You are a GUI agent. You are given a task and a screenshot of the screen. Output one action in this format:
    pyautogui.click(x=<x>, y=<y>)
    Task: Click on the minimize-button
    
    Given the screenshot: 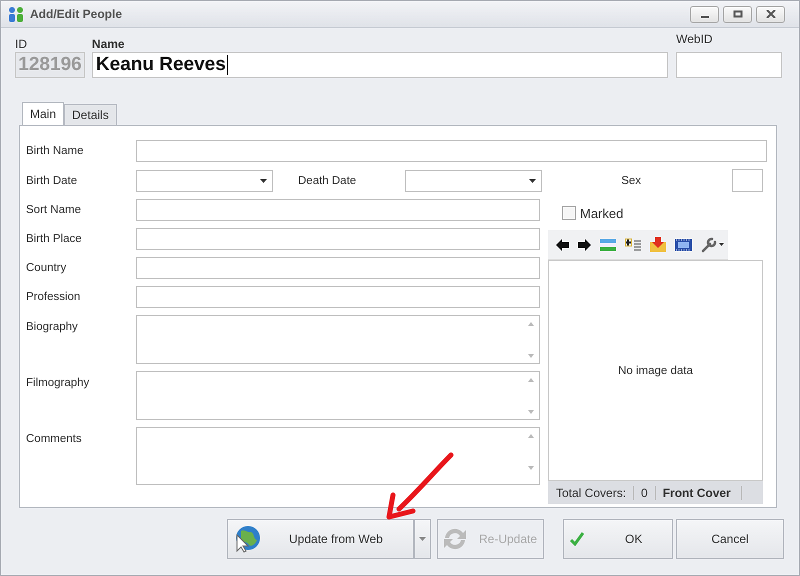 What is the action you would take?
    pyautogui.click(x=704, y=14)
    